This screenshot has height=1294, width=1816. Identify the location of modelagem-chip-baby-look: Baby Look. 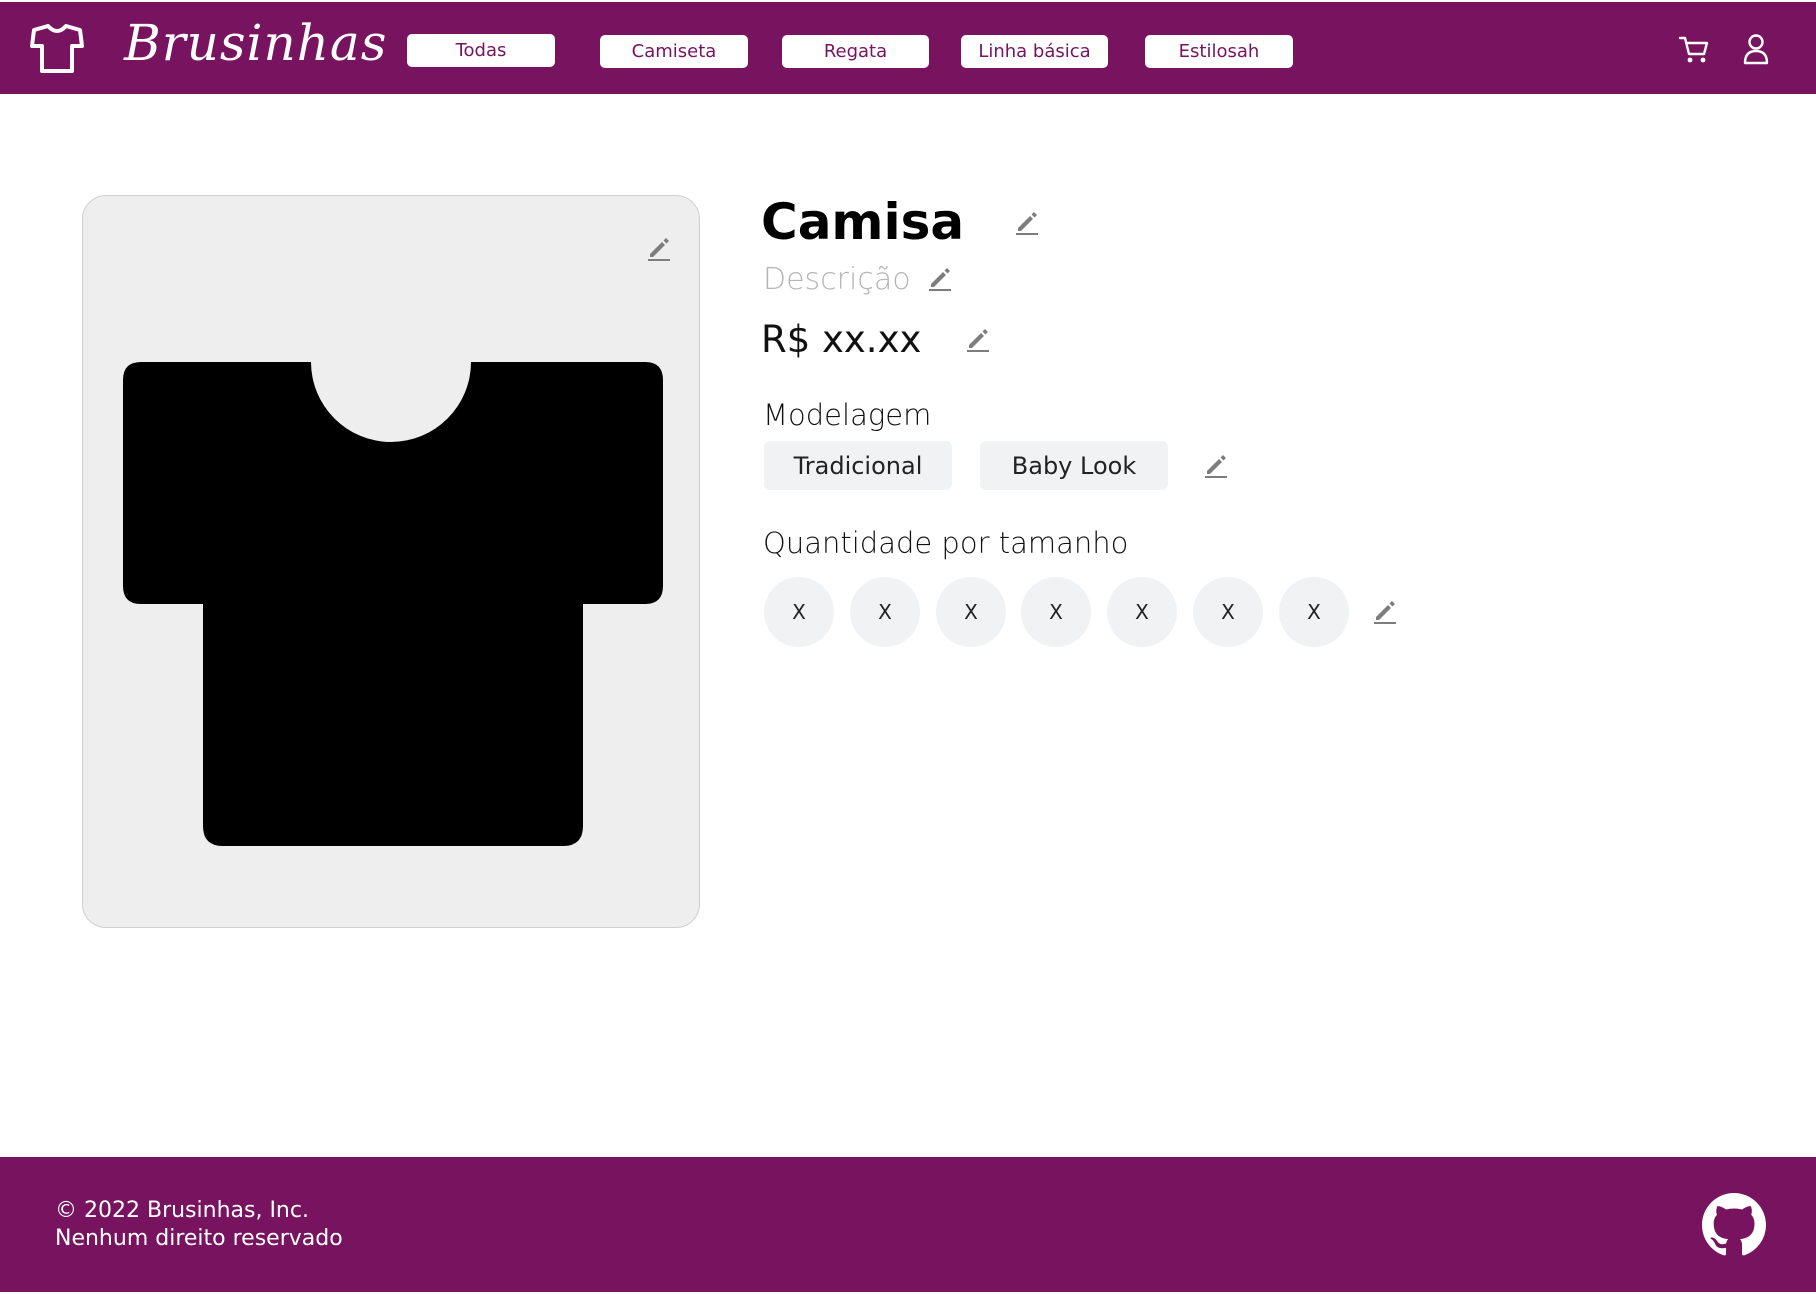
(1074, 465).